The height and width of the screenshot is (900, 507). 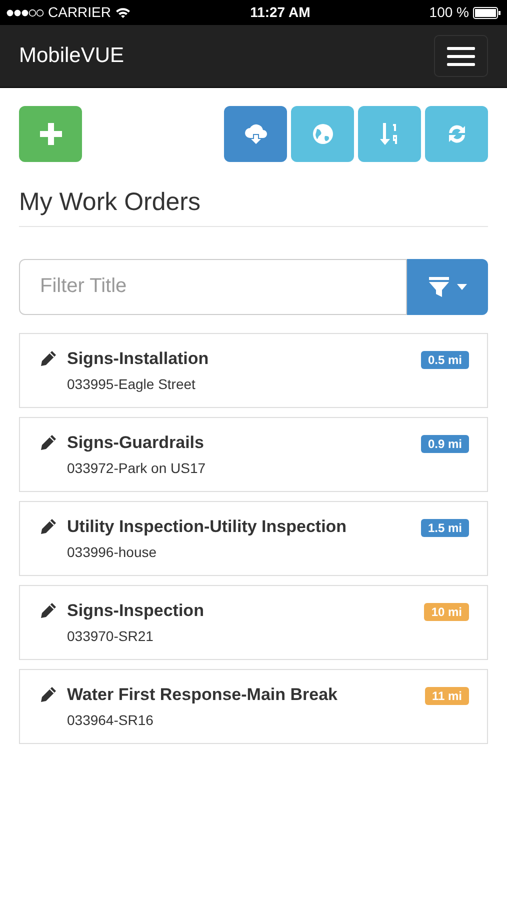 What do you see at coordinates (131, 384) in the screenshot?
I see `work-order-subtitle: 033995-Eagle Street` at bounding box center [131, 384].